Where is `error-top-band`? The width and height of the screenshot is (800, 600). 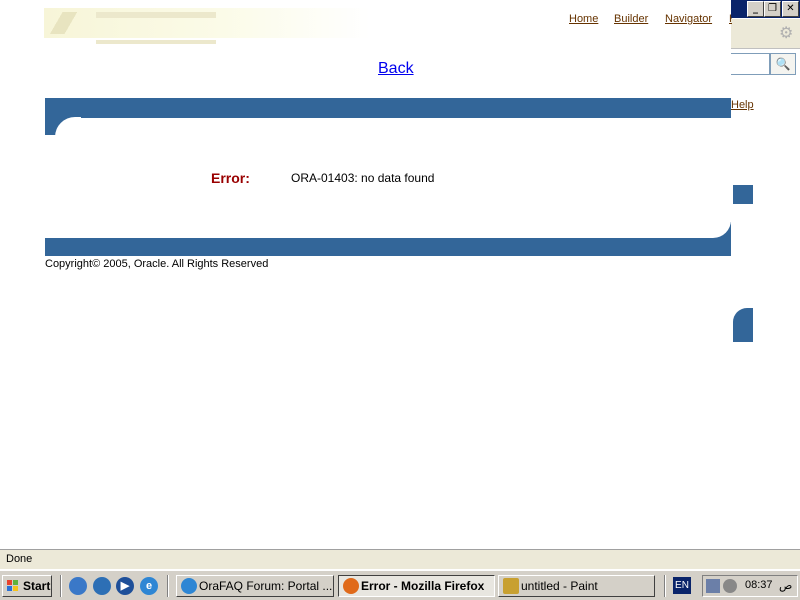 error-top-band is located at coordinates (388, 108).